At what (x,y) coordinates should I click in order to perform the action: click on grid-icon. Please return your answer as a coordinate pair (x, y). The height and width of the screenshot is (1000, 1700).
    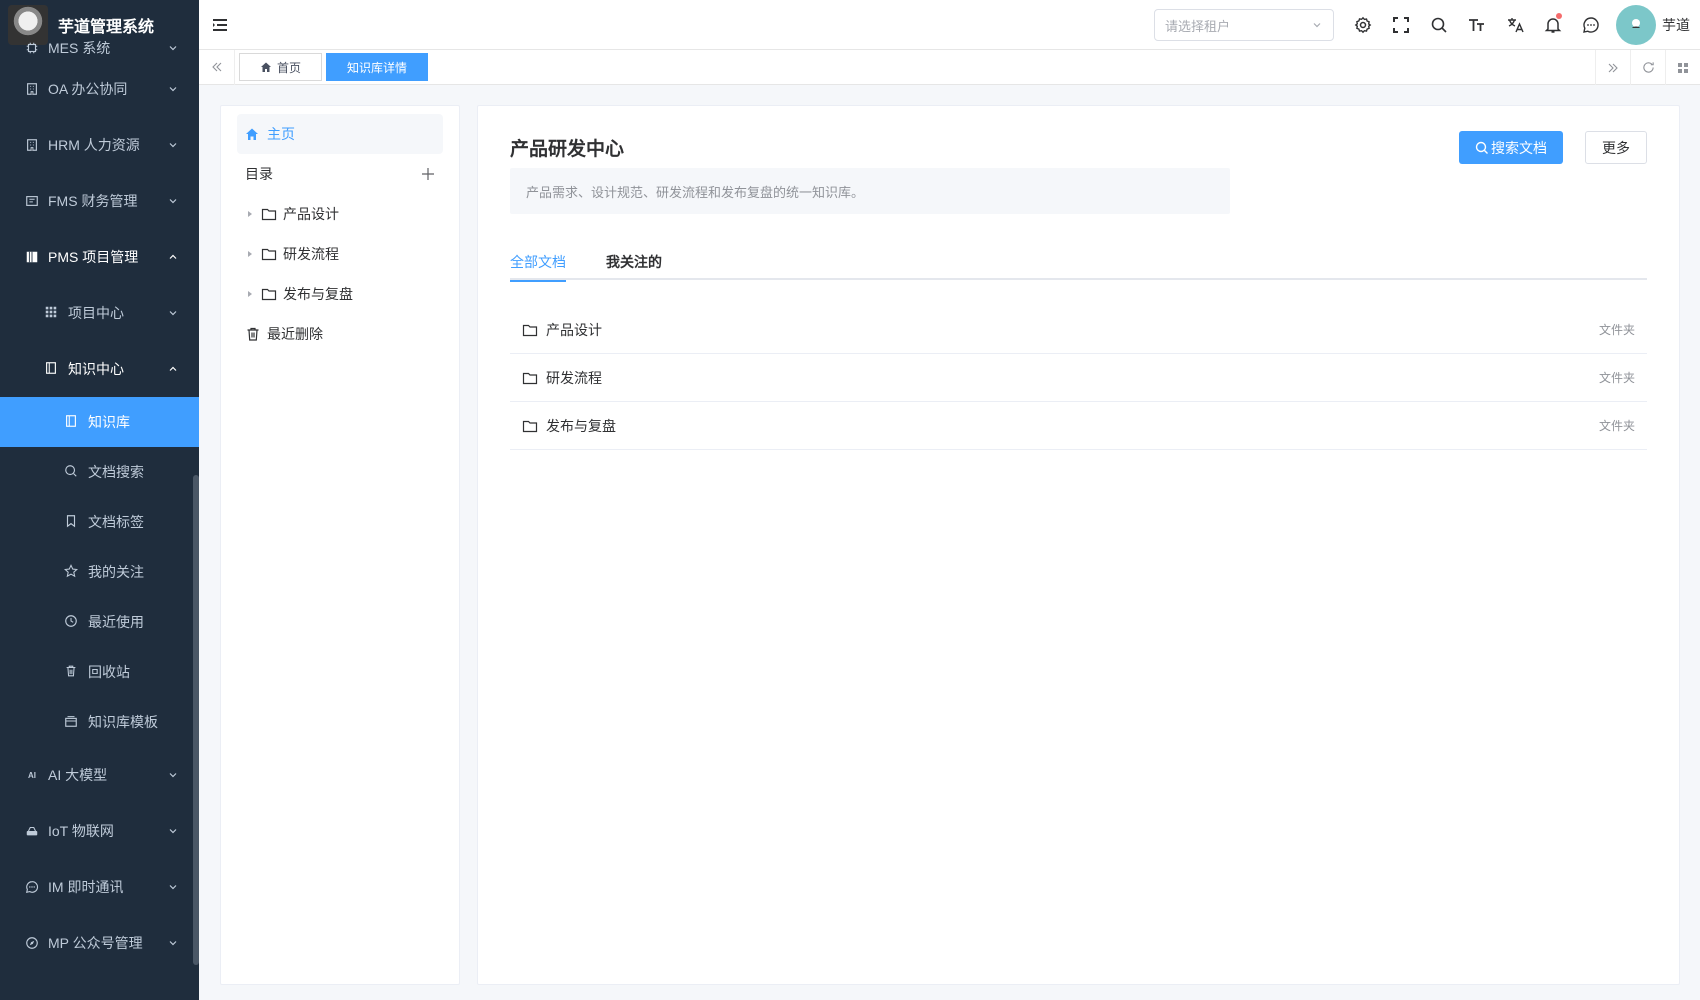
    Looking at the image, I should click on (1683, 67).